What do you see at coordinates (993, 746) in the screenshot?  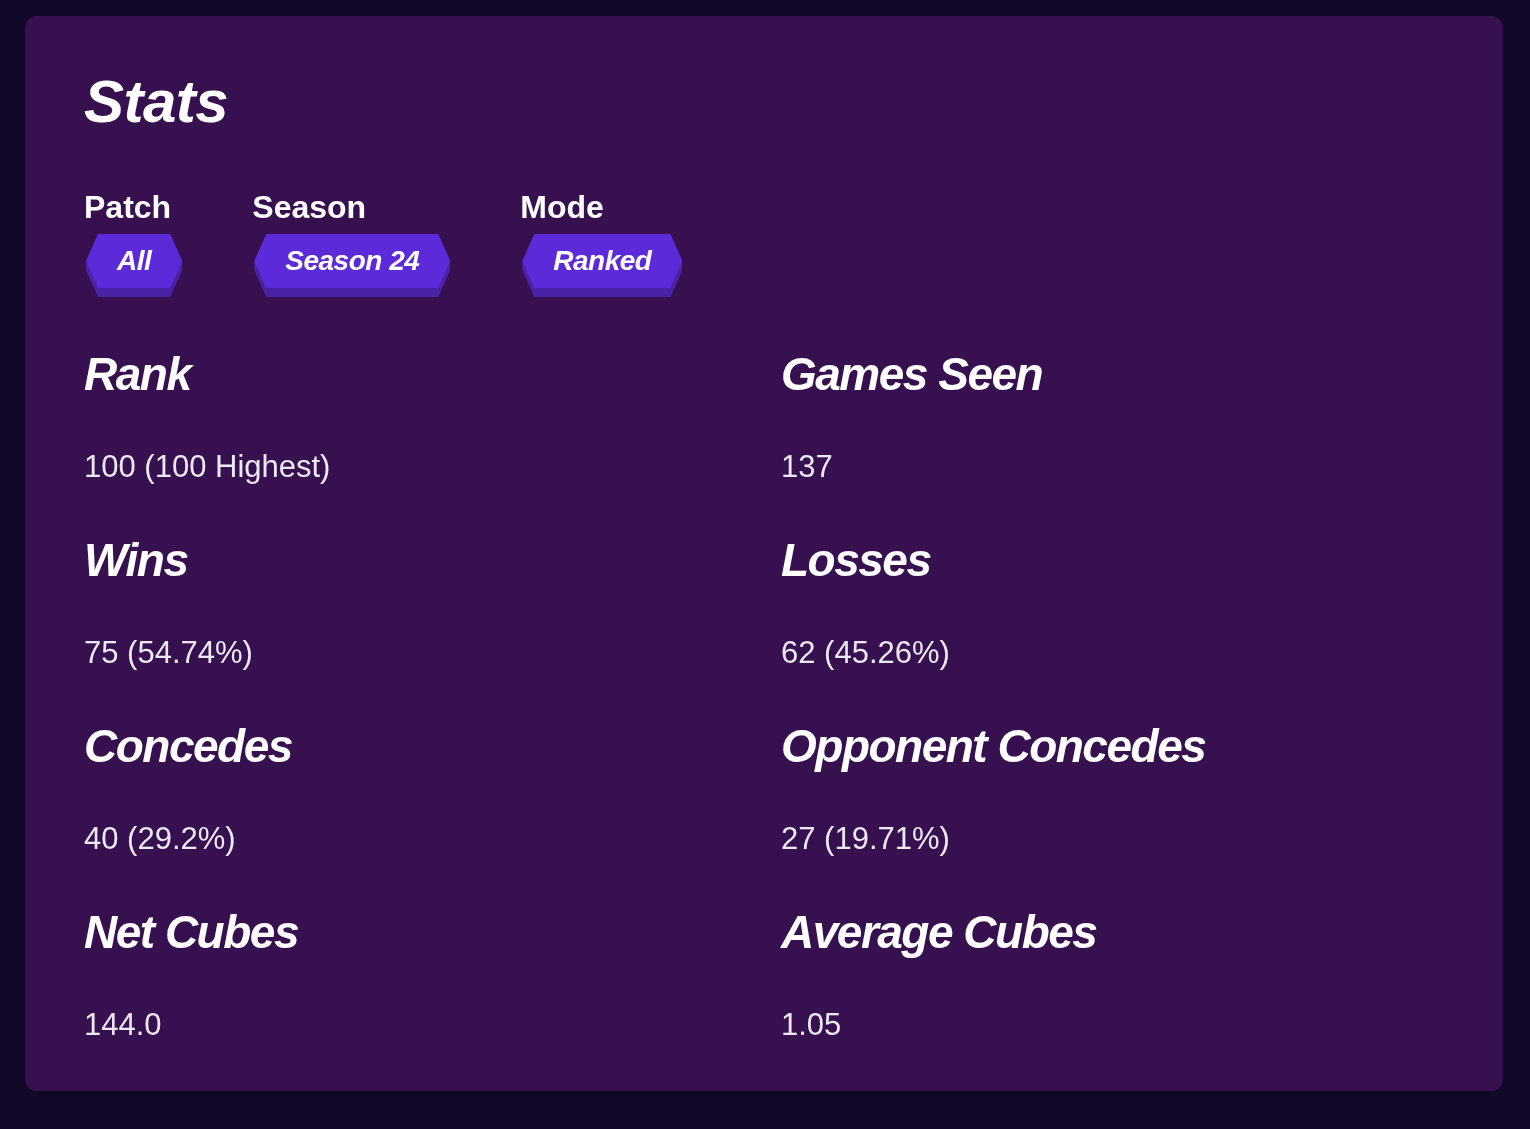 I see `stat-label: Opponent Concedes` at bounding box center [993, 746].